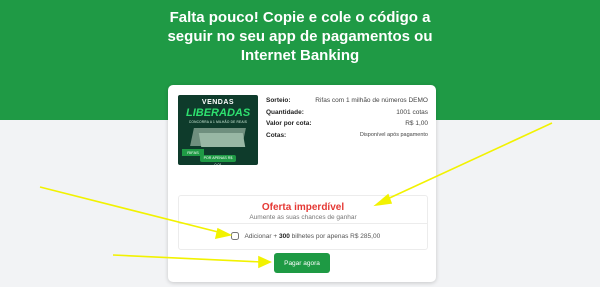 This screenshot has height=287, width=600. What do you see at coordinates (467, 162) in the screenshot?
I see `annotation-arrow-right` at bounding box center [467, 162].